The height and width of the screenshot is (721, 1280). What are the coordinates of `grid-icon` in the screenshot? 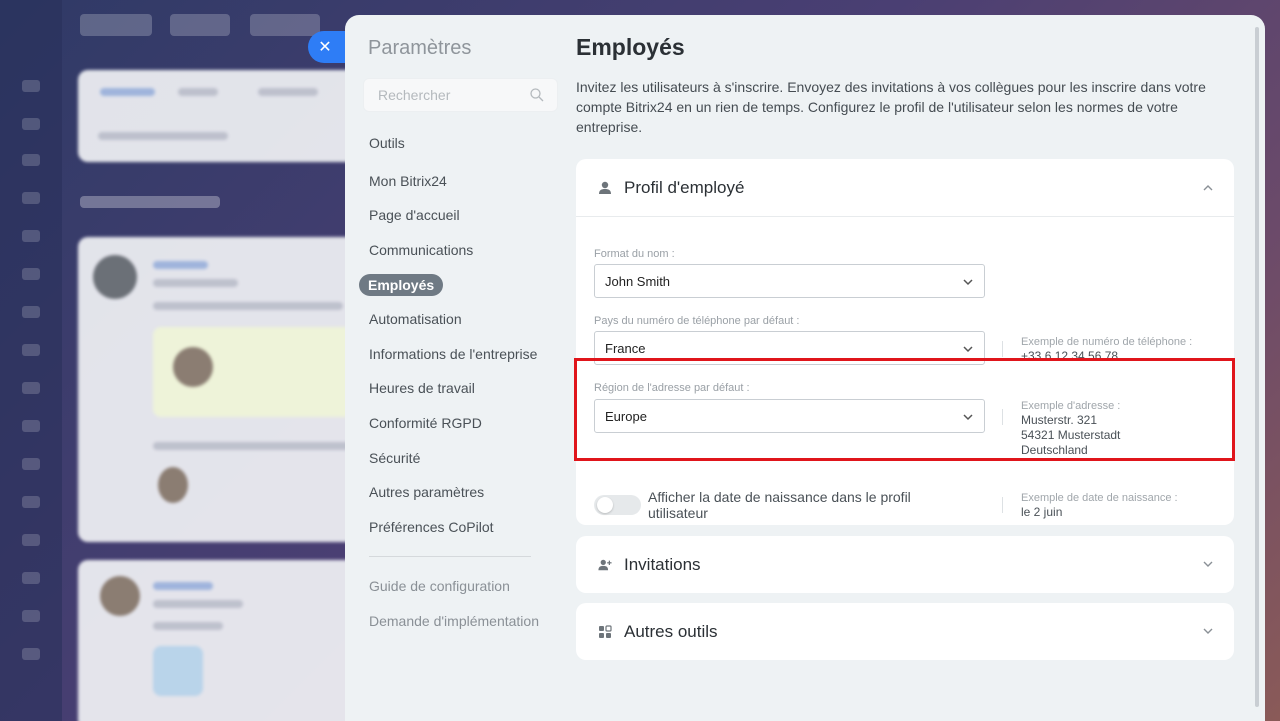 It's located at (605, 632).